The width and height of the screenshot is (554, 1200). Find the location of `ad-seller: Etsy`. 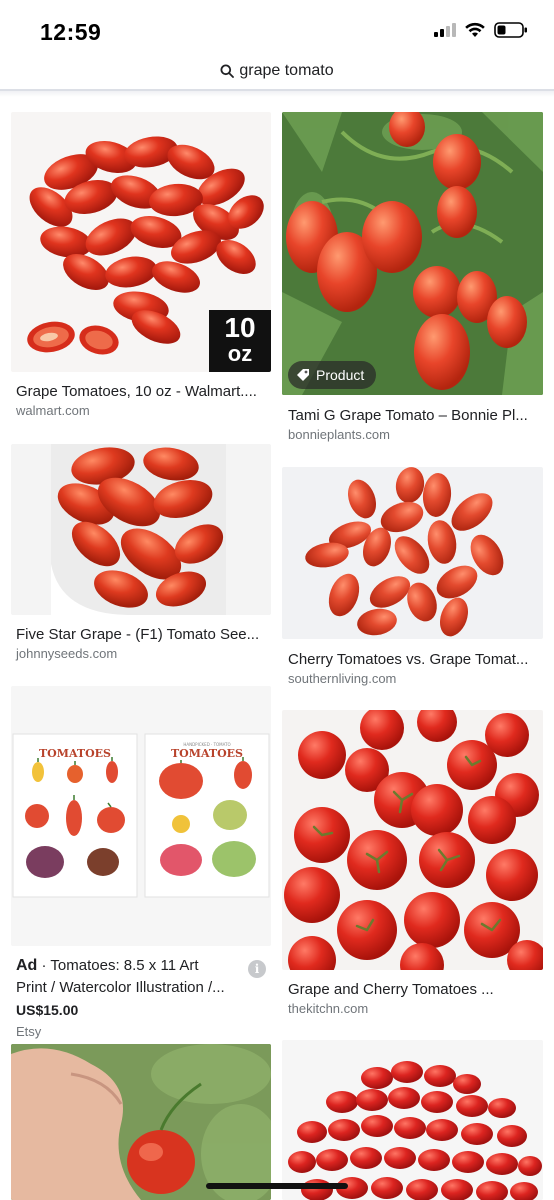

ad-seller: Etsy is located at coordinates (29, 1031).